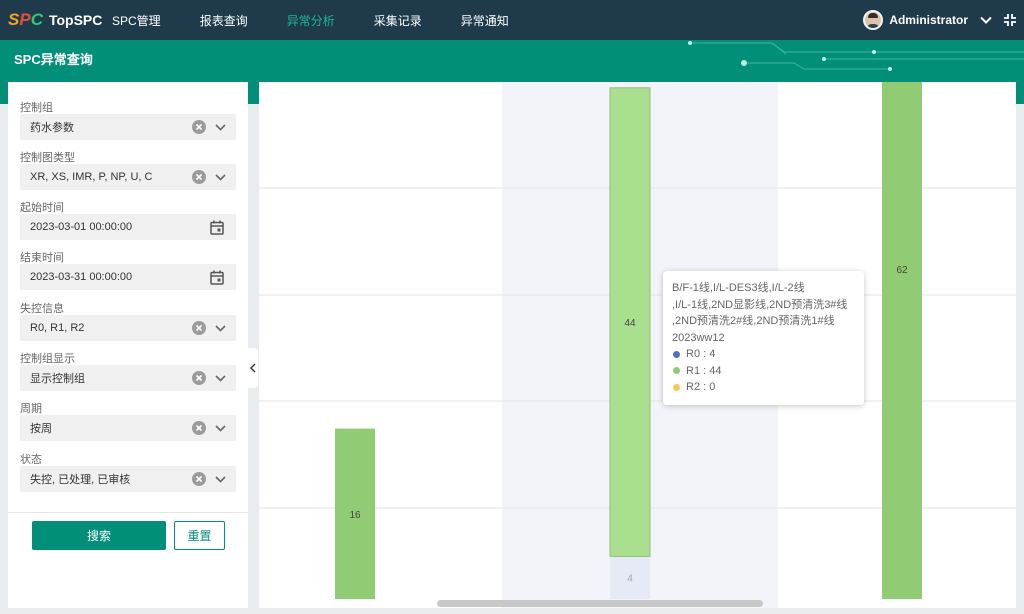 The height and width of the screenshot is (614, 1024). Describe the element at coordinates (128, 127) in the screenshot. I see `control-group-select: 药水参数` at that location.